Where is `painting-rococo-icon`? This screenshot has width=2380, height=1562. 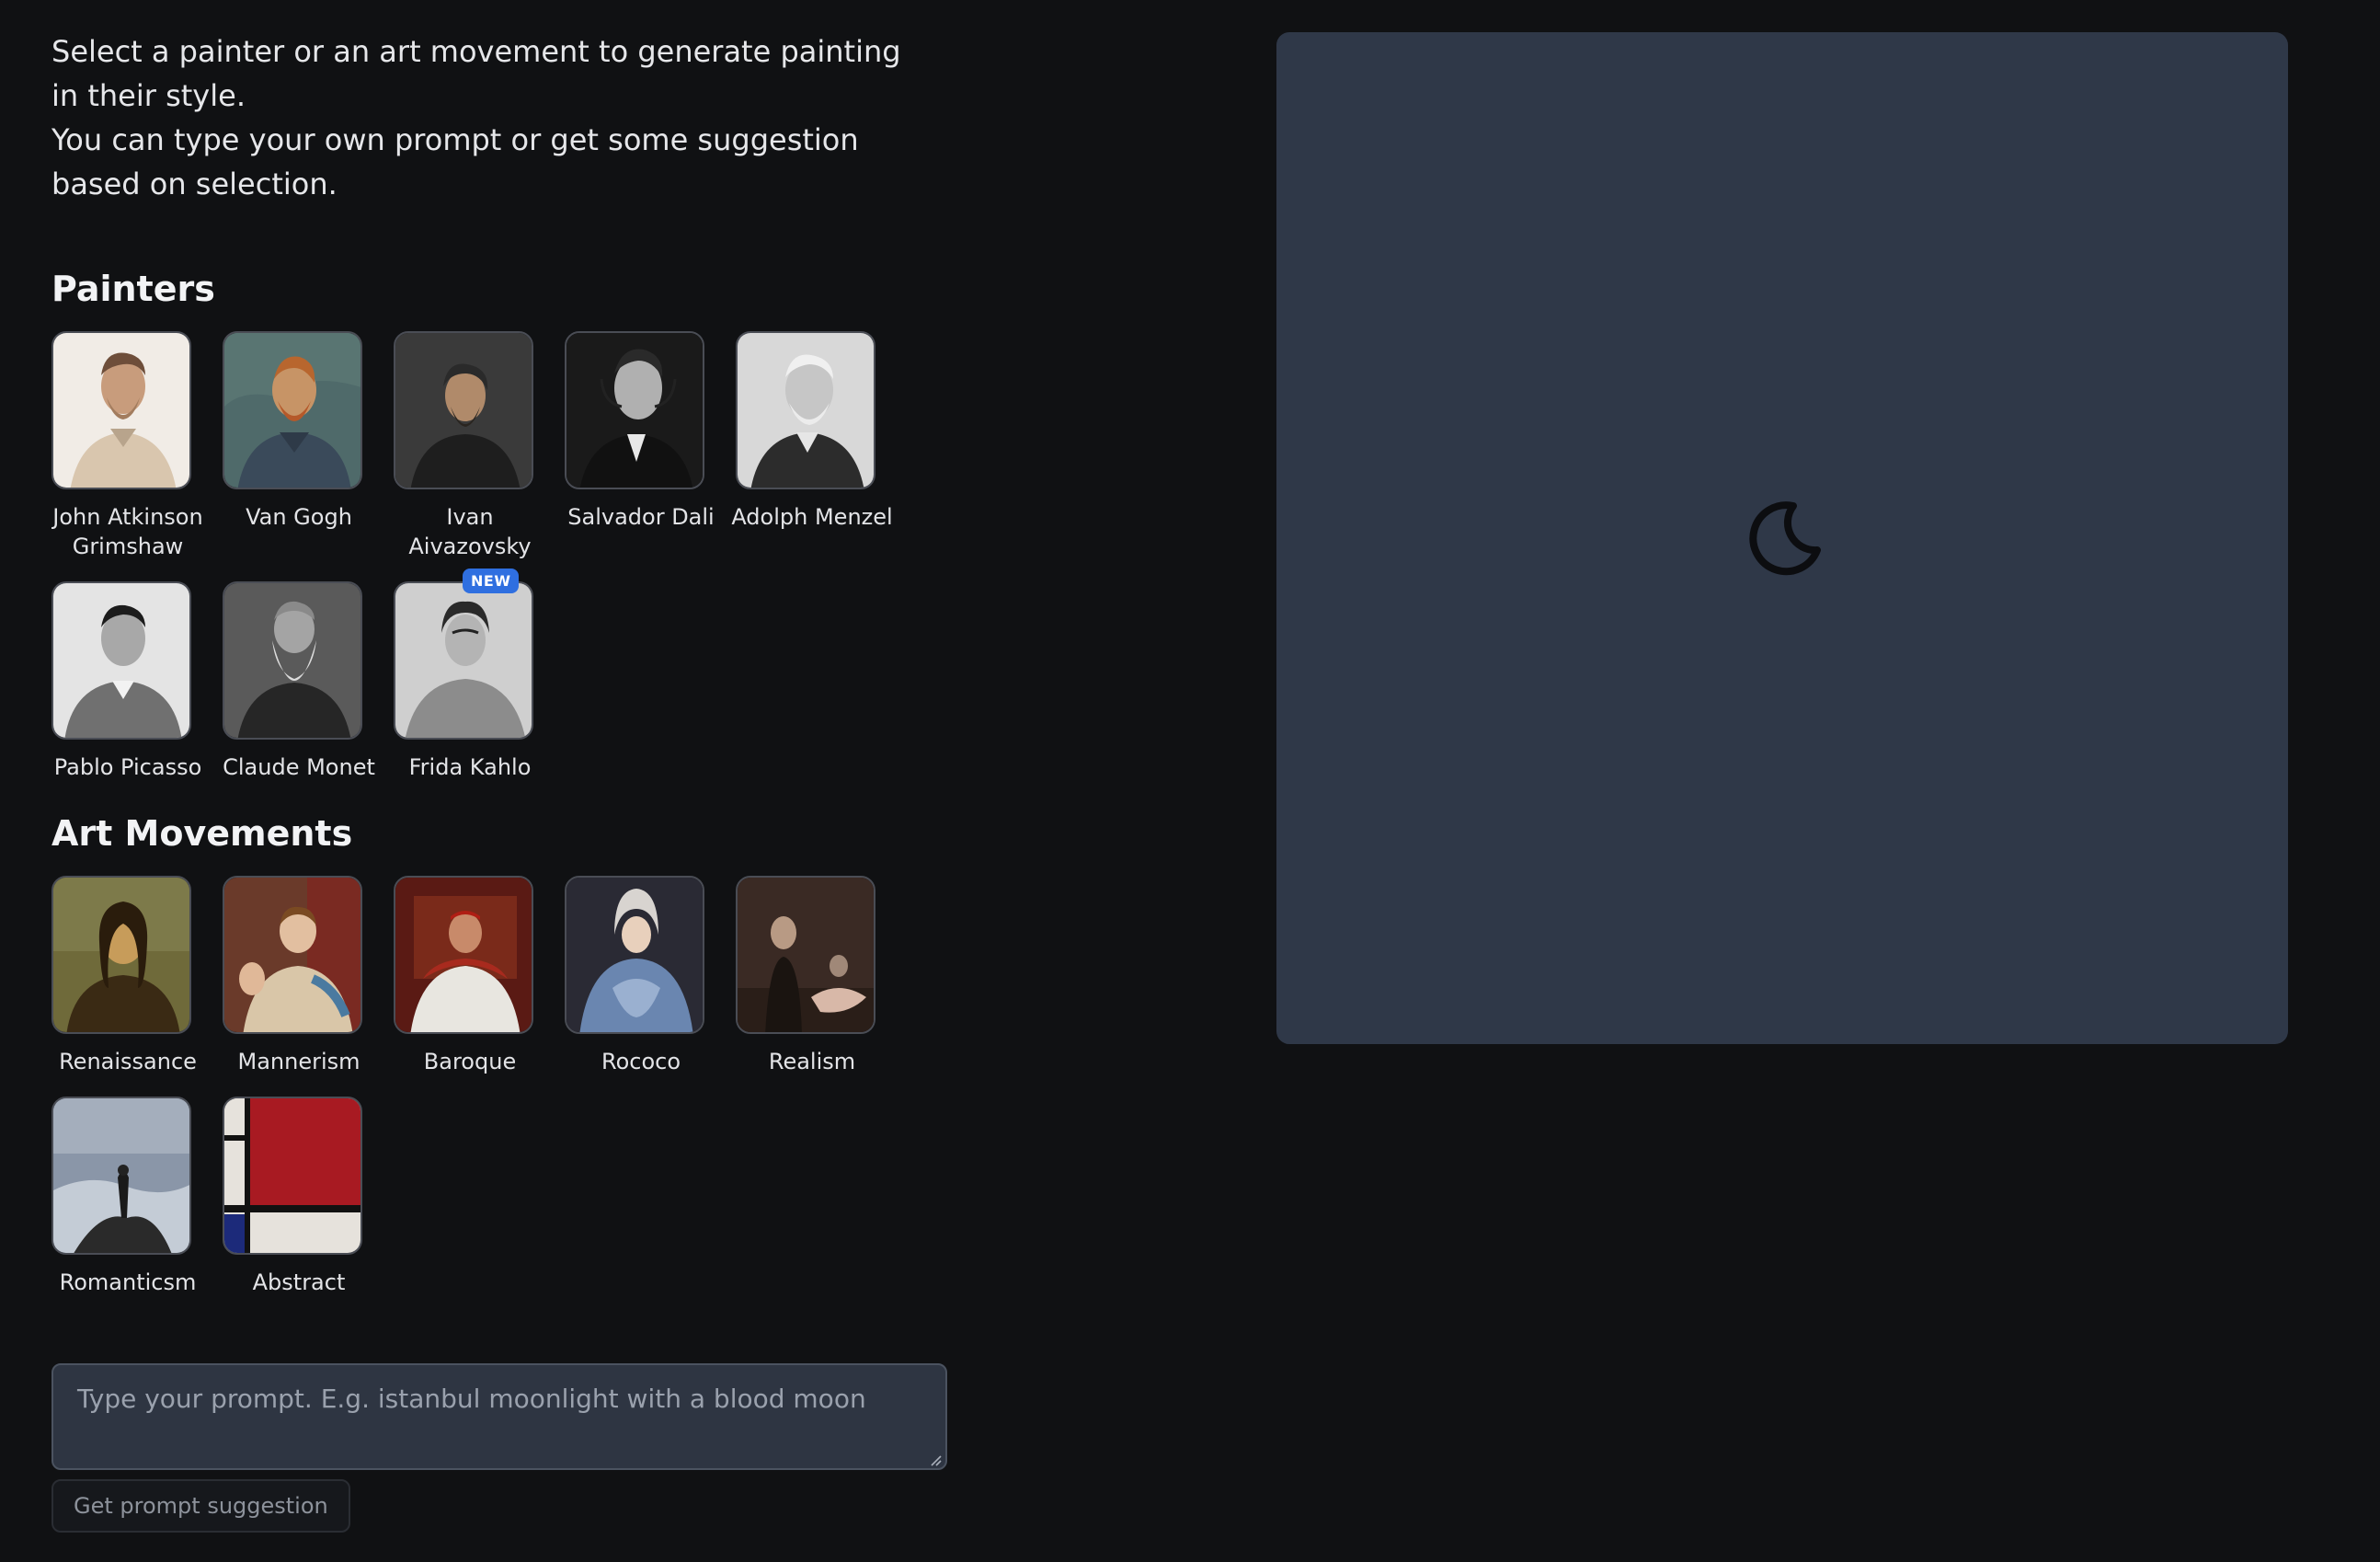
painting-rococo-icon is located at coordinates (634, 955).